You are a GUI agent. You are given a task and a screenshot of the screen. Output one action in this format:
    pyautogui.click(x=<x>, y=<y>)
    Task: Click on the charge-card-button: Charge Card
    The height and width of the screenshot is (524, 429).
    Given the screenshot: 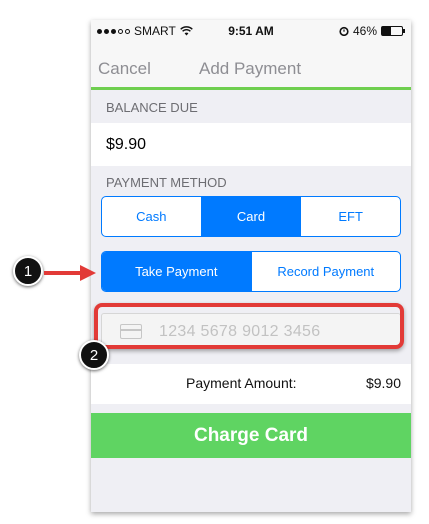 What is the action you would take?
    pyautogui.click(x=251, y=435)
    